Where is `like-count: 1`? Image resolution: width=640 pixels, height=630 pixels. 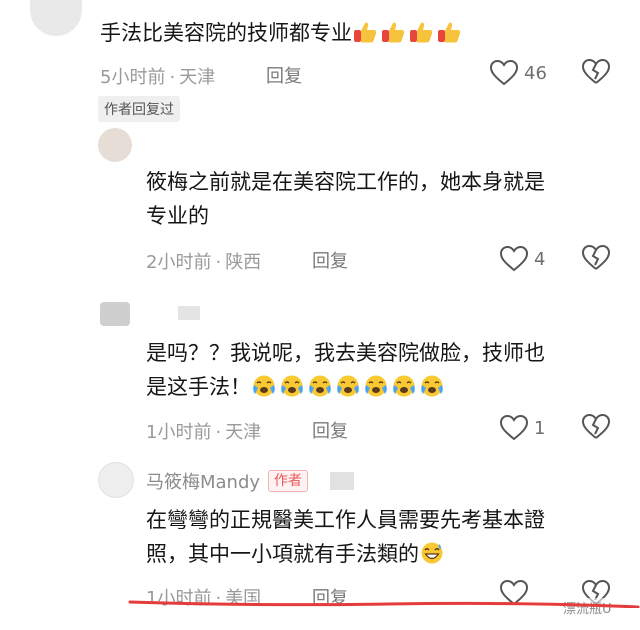 like-count: 1 is located at coordinates (540, 428).